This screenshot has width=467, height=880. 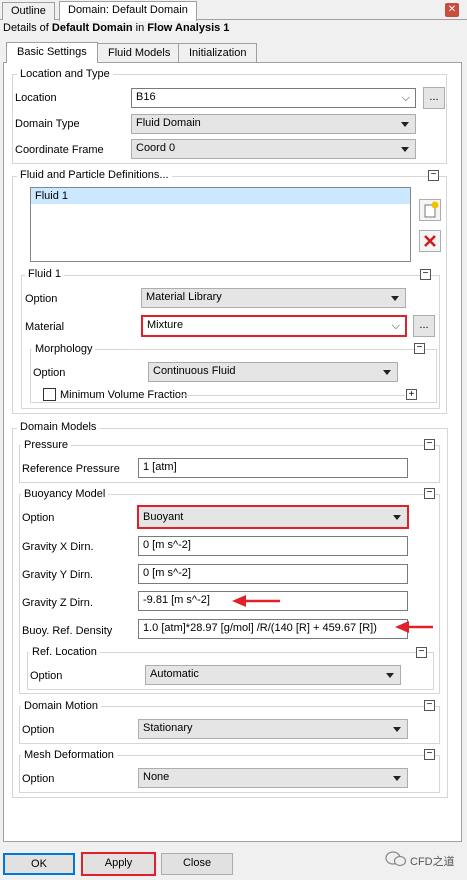 What do you see at coordinates (64, 349) in the screenshot?
I see `morphology-title: Morphology` at bounding box center [64, 349].